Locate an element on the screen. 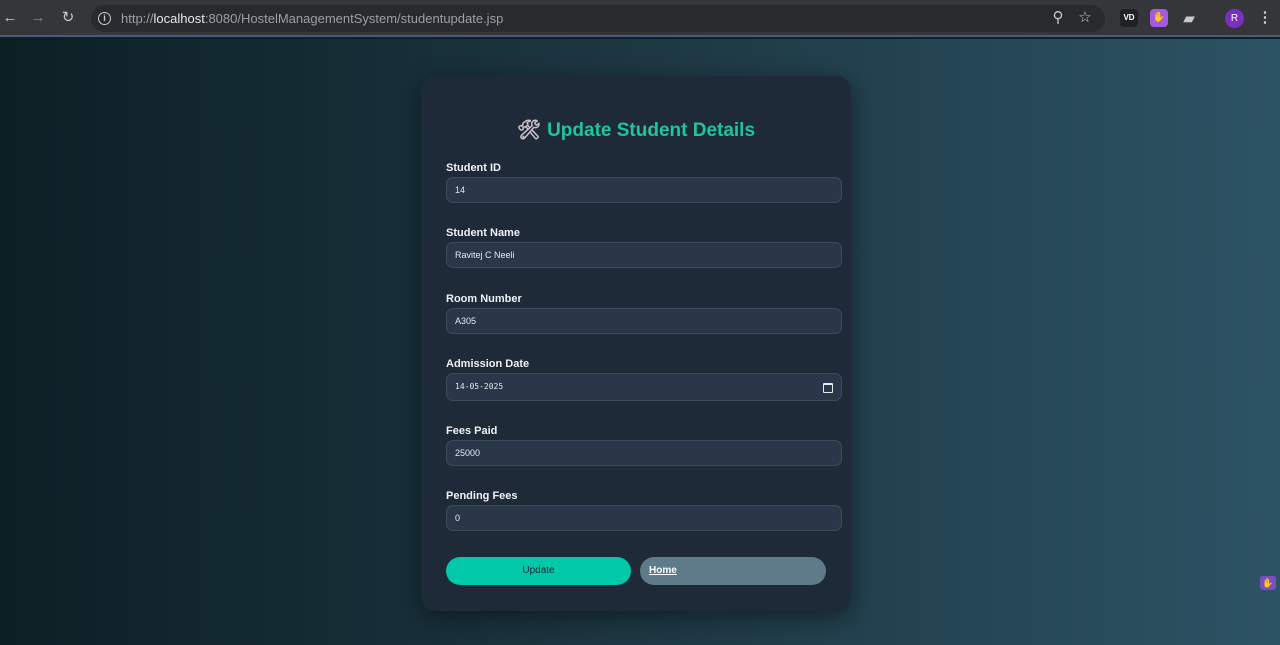 This screenshot has width=1280, height=645. site-info-icon: i is located at coordinates (104, 18).